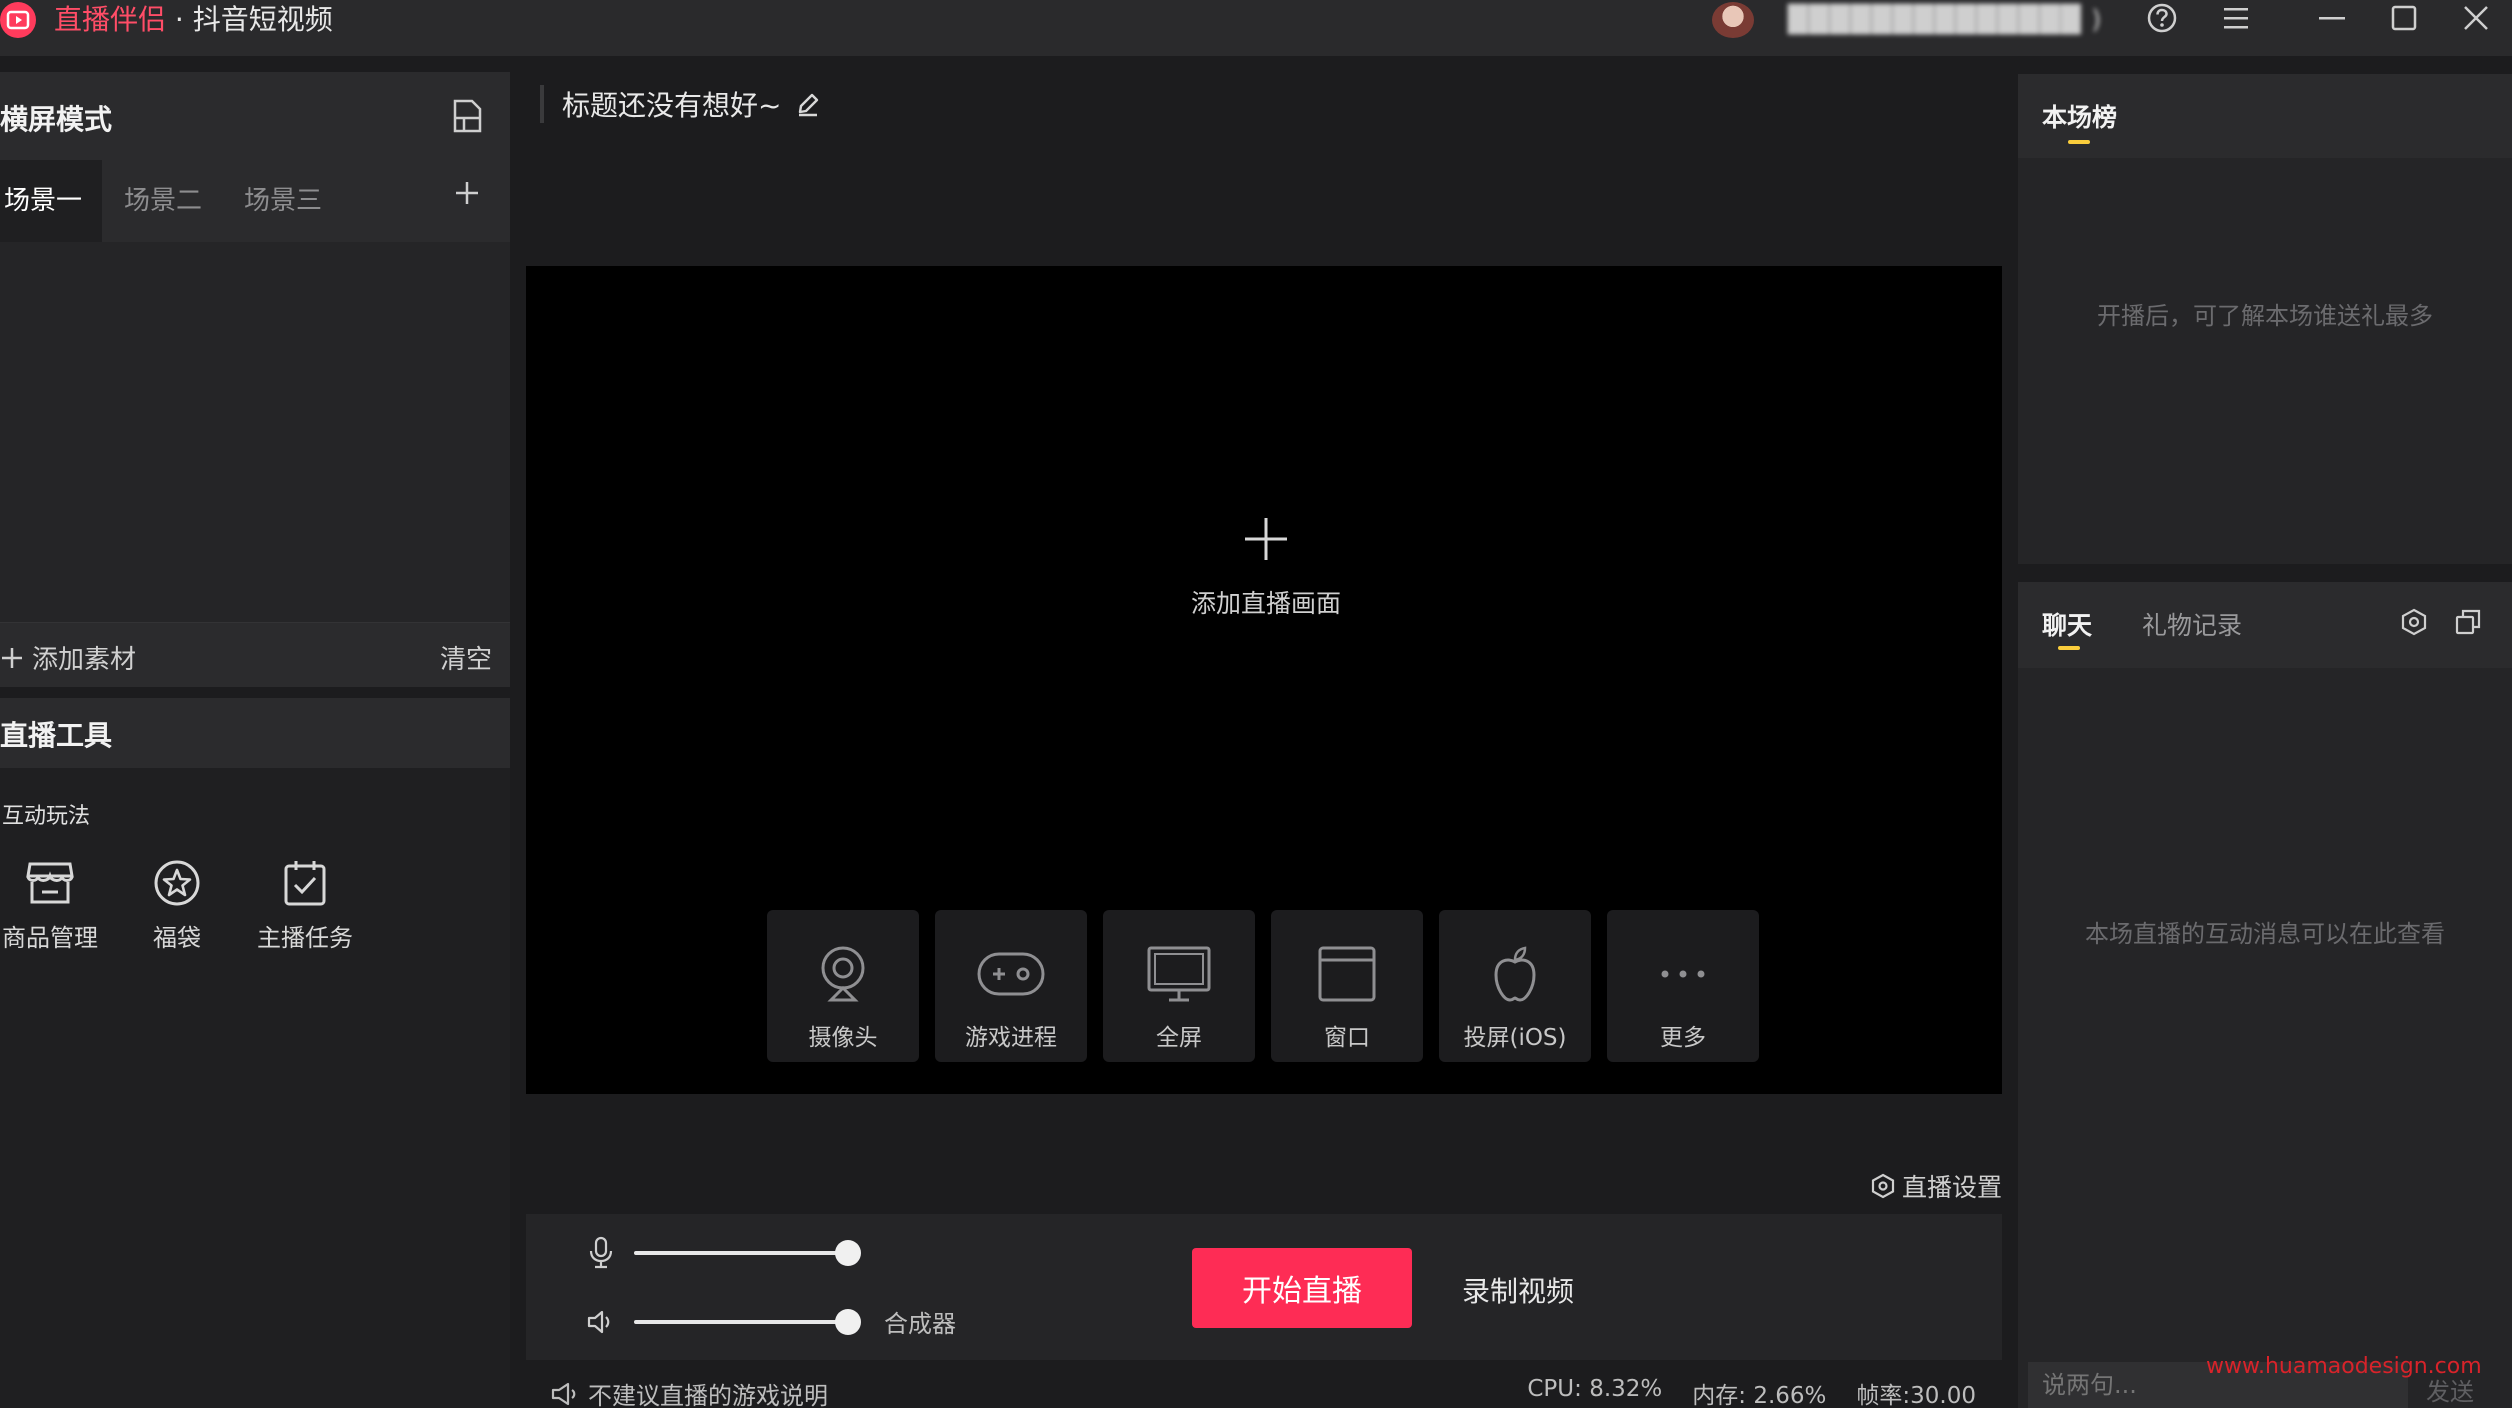  Describe the element at coordinates (2265, 995) in the screenshot. I see `chat-panel: 聊天 礼物记录 本场直播的互动消息可以在此查看 发送` at that location.